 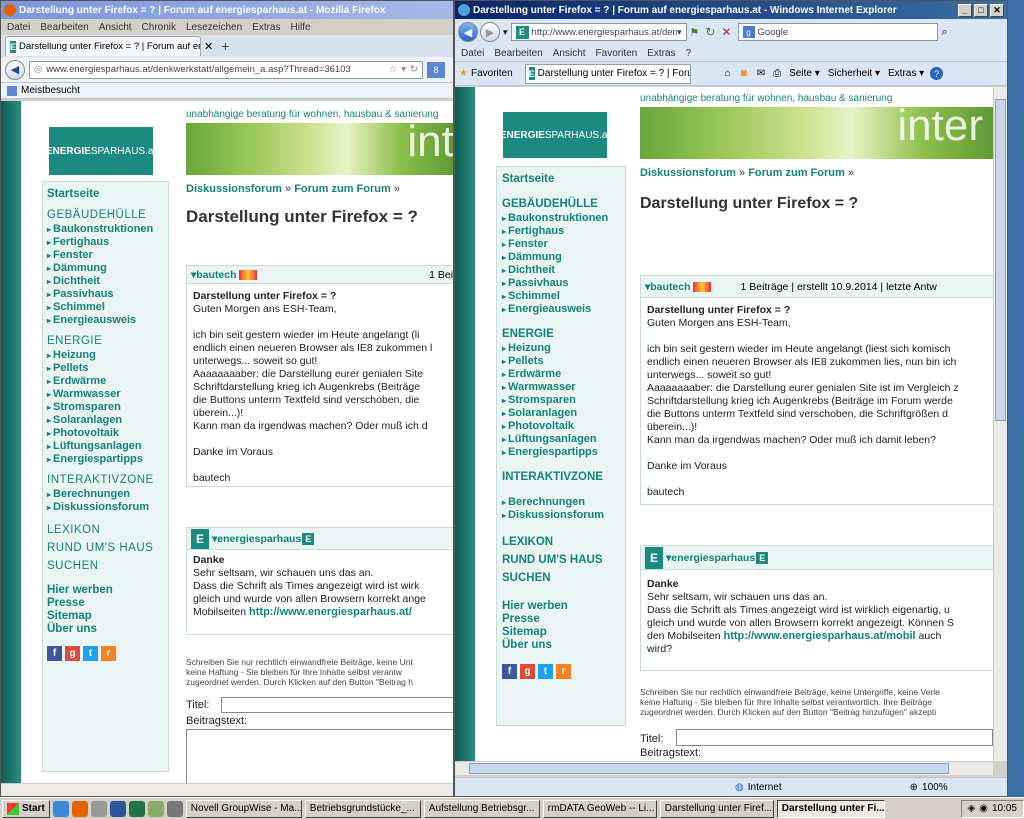 What do you see at coordinates (174, 808) in the screenshot?
I see `settings-quicklaunch-icon` at bounding box center [174, 808].